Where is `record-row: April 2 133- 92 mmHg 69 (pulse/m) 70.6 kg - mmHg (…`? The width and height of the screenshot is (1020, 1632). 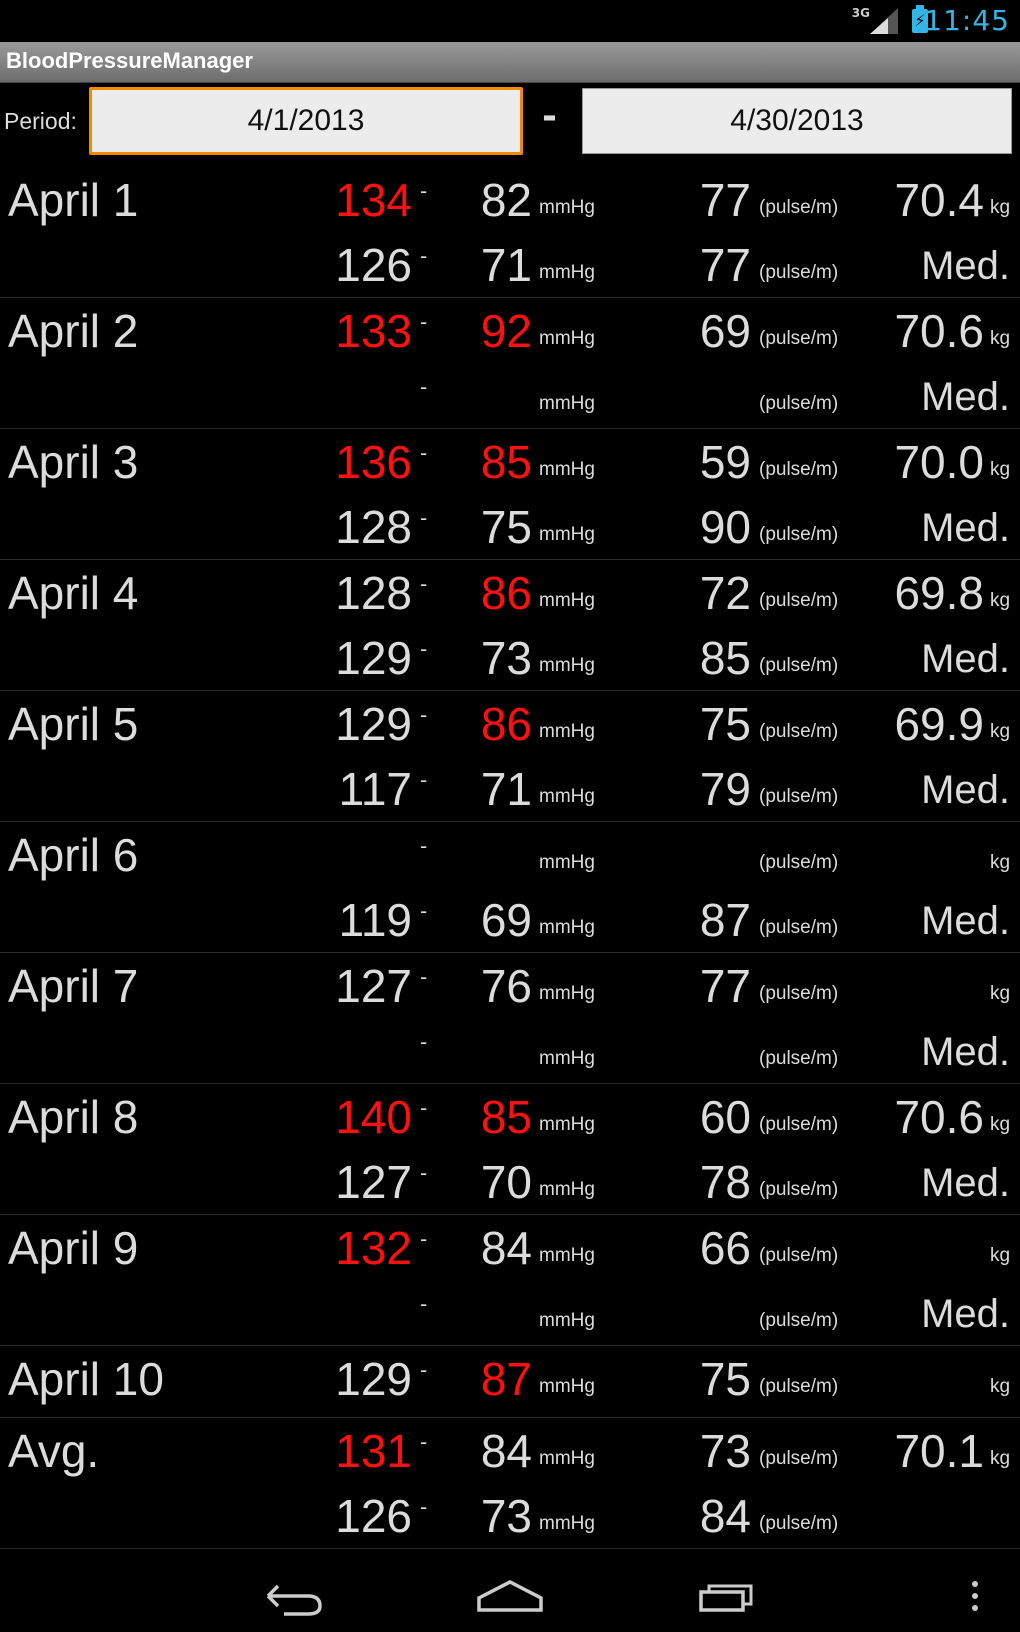 record-row: April 2 133- 92 mmHg 69 (pulse/m) 70.6 kg - mmHg (… is located at coordinates (510, 363).